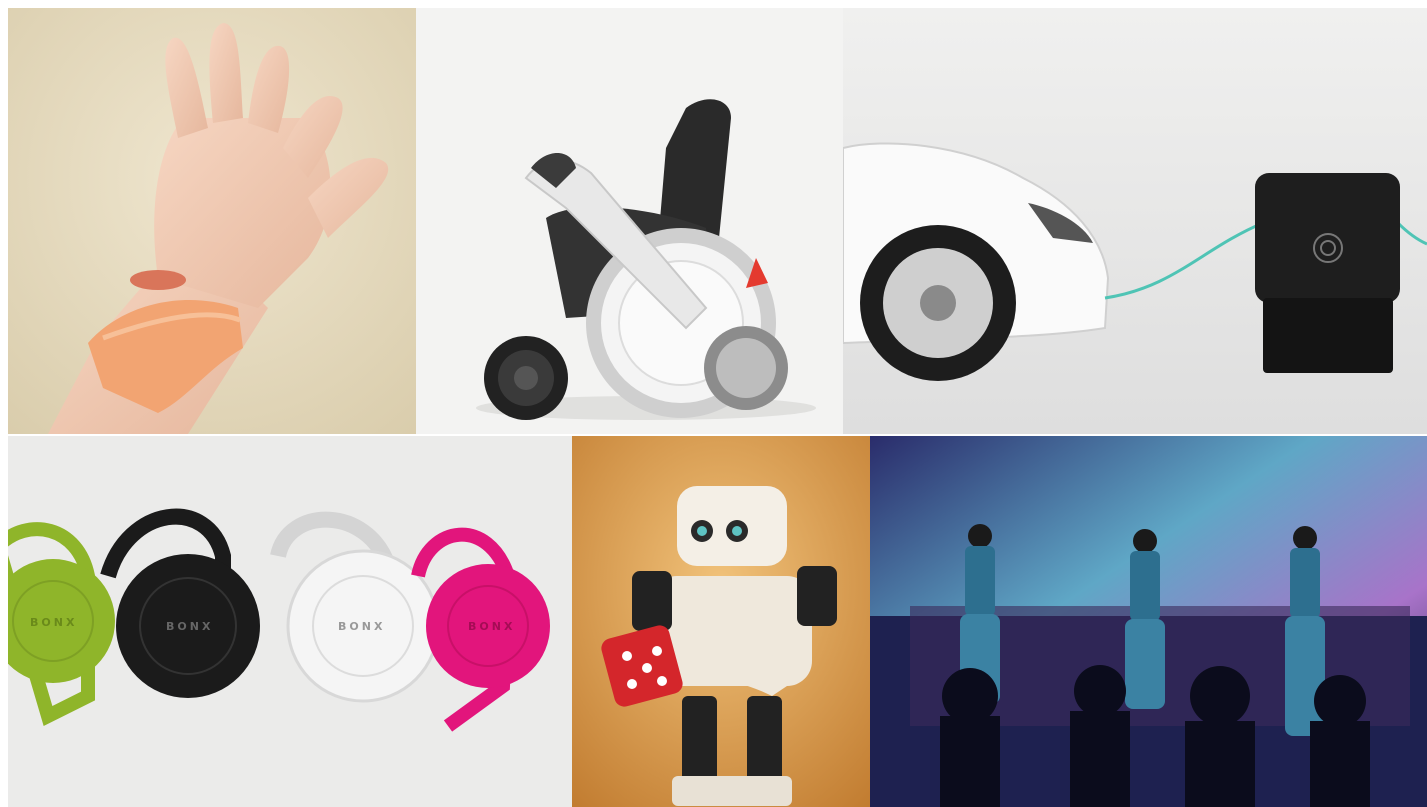 The width and height of the screenshot is (1427, 807). I want to click on earpiece-label-white: BONX, so click(361, 626).